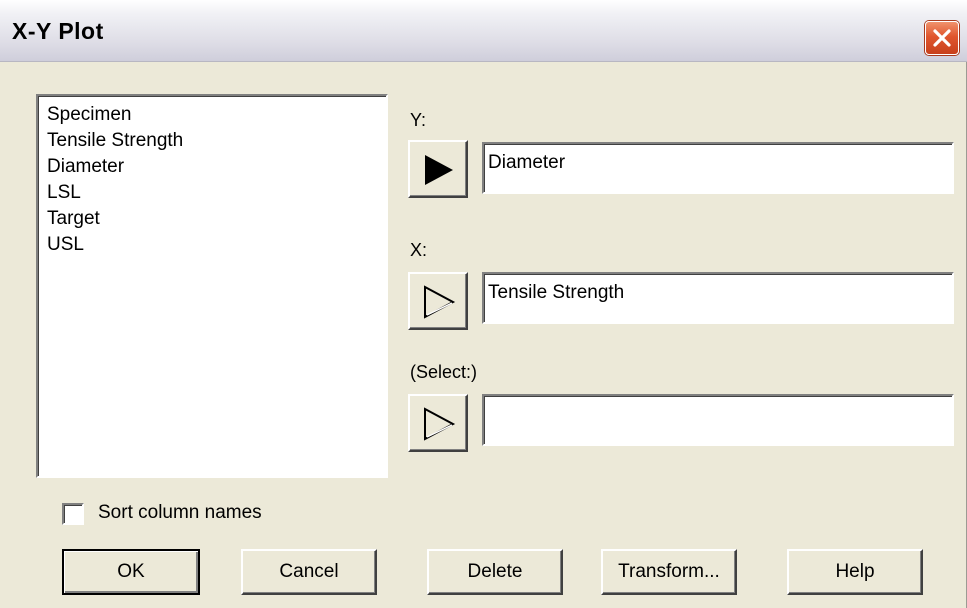 The image size is (967, 608). What do you see at coordinates (718, 168) in the screenshot?
I see `y-variable-field: Diameter` at bounding box center [718, 168].